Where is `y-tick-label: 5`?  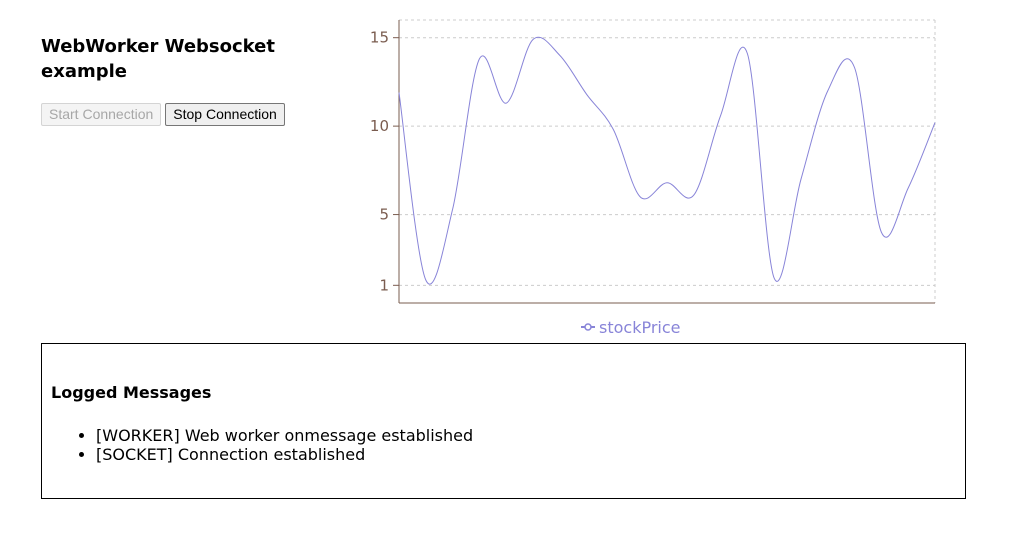 y-tick-label: 5 is located at coordinates (384, 215).